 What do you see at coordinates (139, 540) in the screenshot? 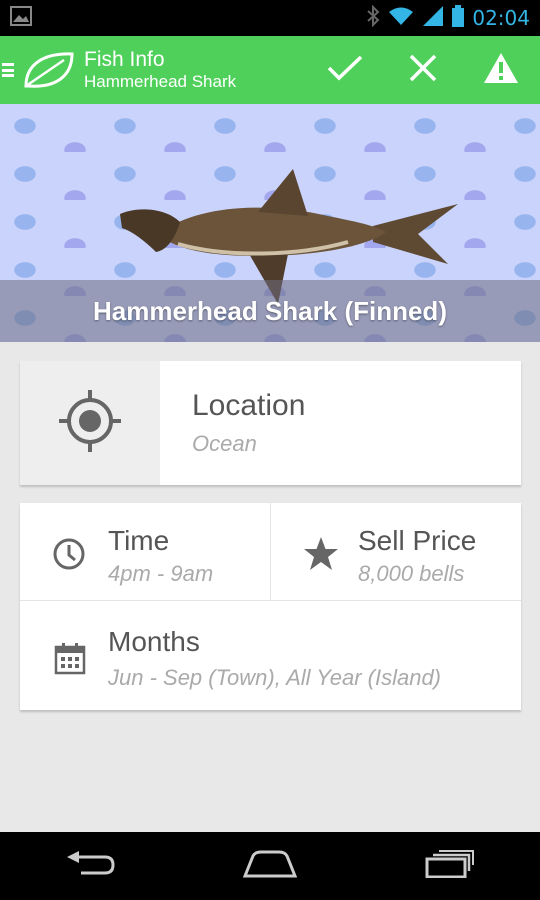
I see `time-title: Time` at bounding box center [139, 540].